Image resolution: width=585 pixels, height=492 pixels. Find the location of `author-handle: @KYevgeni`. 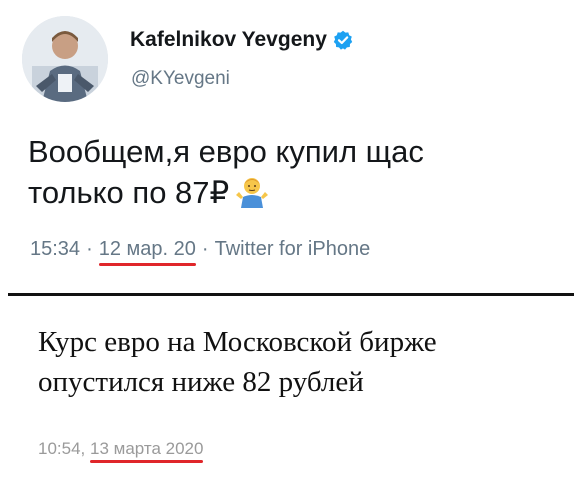

author-handle: @KYevgeni is located at coordinates (180, 79).